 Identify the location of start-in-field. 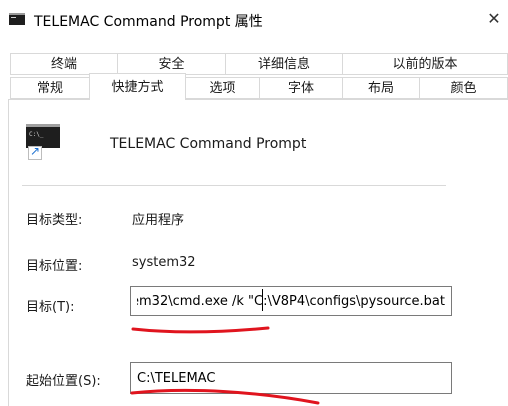
(291, 378).